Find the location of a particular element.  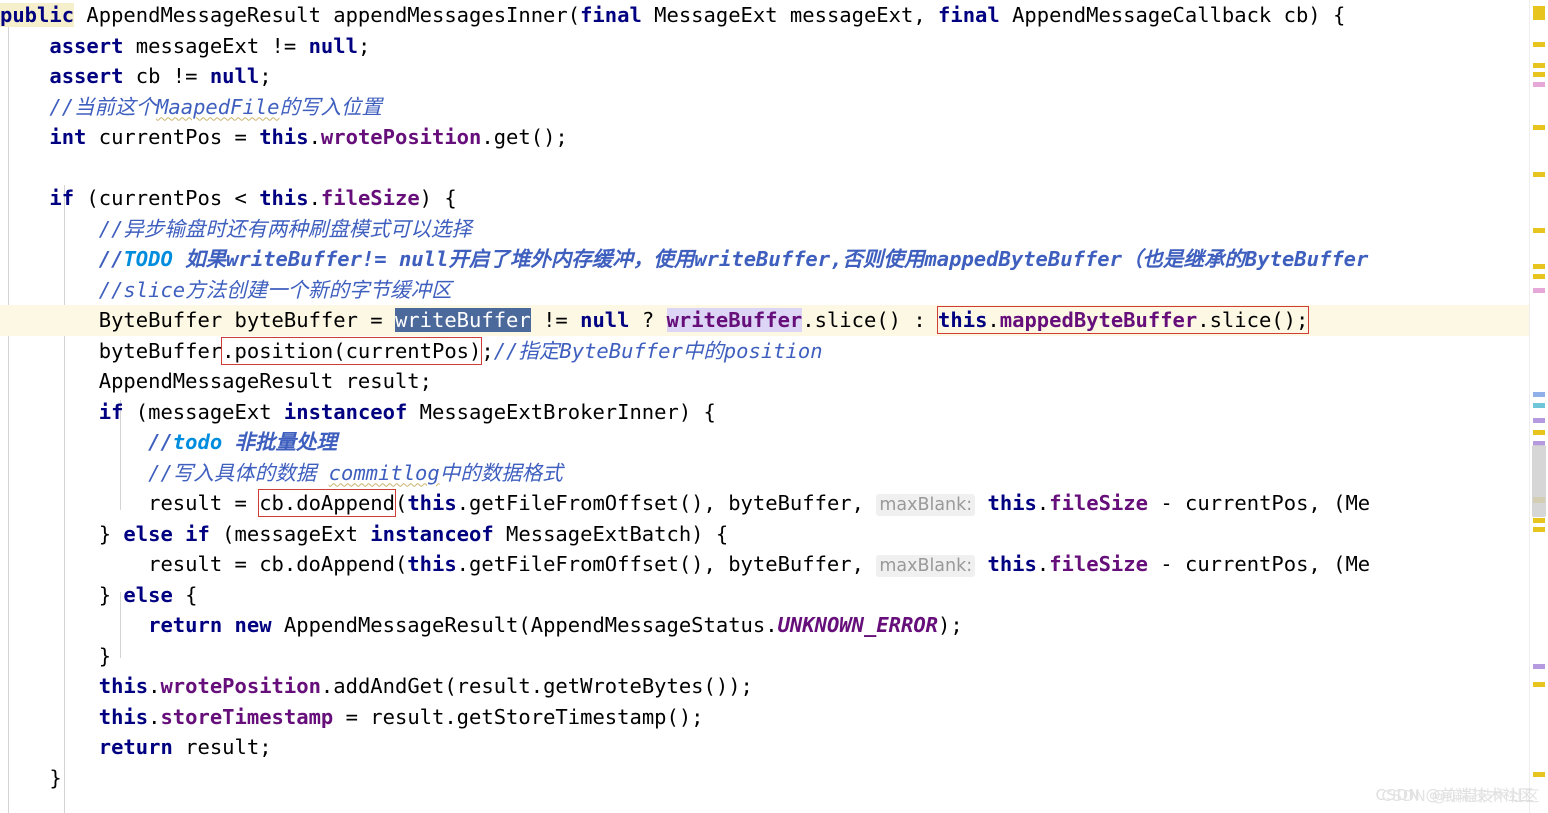

line-comment-slice: //slice方法创建一个新的字节缓冲区 is located at coordinates (765, 290).